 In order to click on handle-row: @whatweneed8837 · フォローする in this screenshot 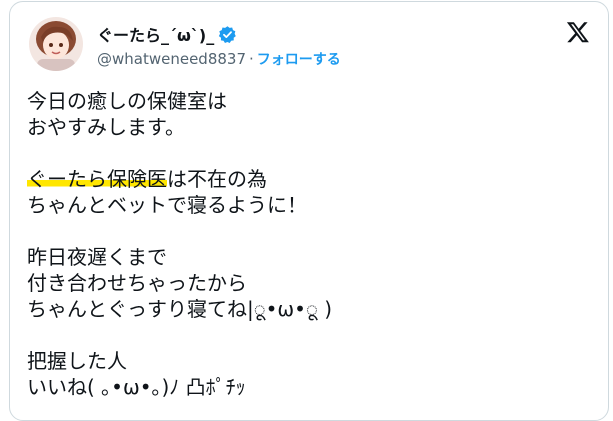, I will do `click(219, 59)`.